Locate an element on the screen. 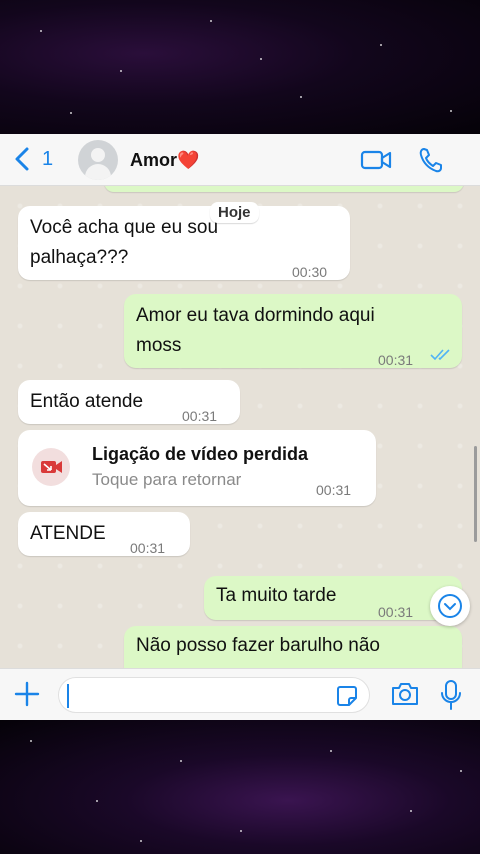 The height and width of the screenshot is (854, 480). back-chevron-icon is located at coordinates (23, 159).